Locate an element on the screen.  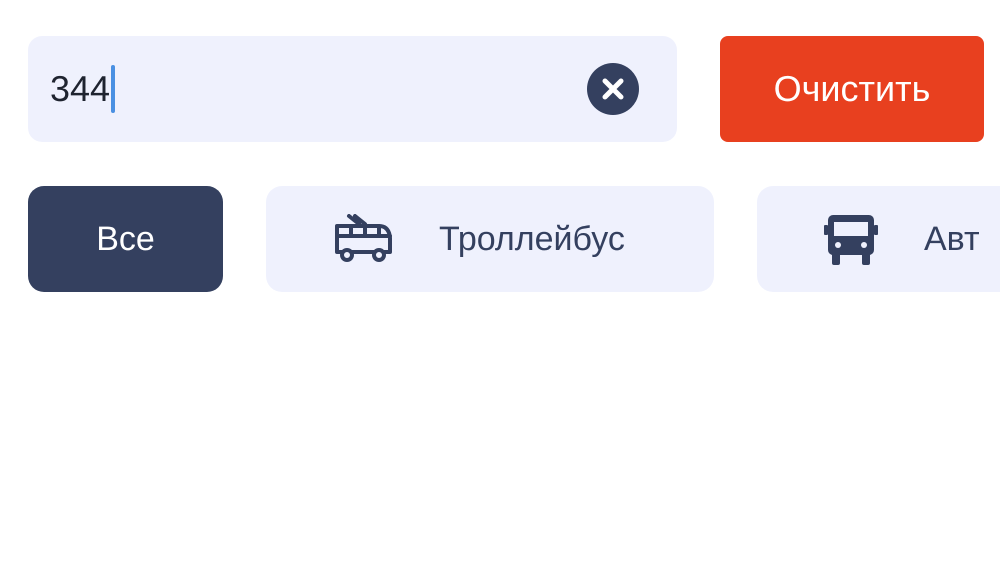
clear-button: Очистить is located at coordinates (852, 89).